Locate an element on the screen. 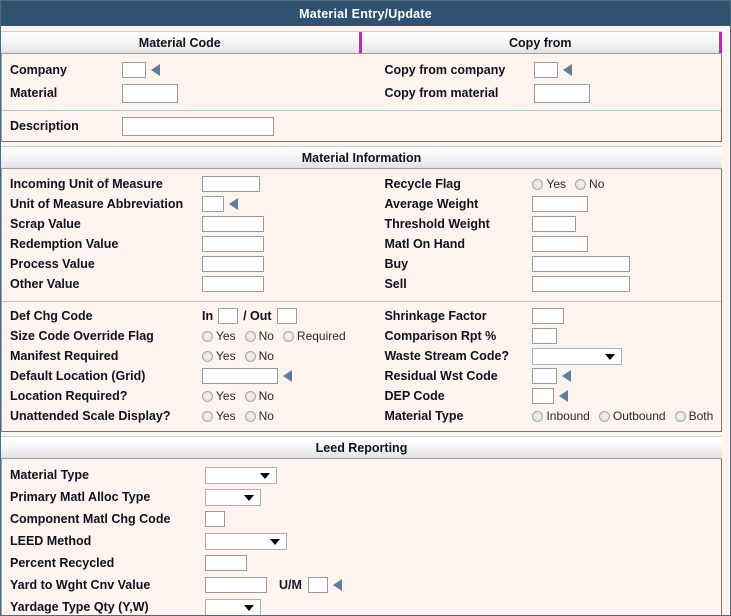 This screenshot has width=731, height=616. other-value-label: Other Value is located at coordinates (45, 284).